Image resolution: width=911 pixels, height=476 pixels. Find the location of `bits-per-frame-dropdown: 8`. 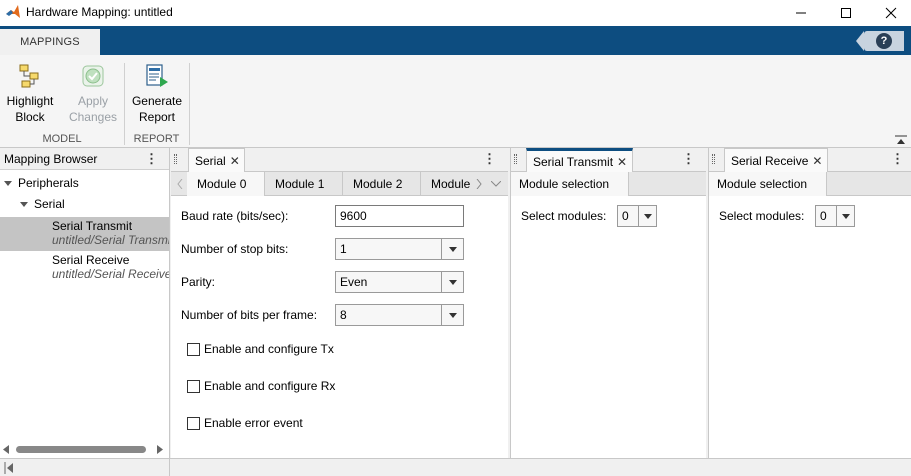

bits-per-frame-dropdown: 8 is located at coordinates (399, 315).